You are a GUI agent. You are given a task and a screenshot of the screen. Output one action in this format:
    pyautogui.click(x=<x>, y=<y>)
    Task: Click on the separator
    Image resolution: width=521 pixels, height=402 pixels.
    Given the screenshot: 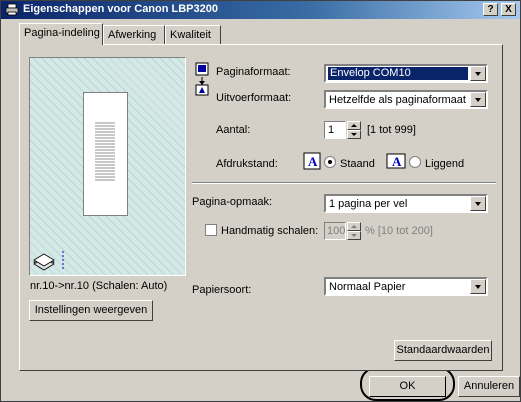 What is the action you would take?
    pyautogui.click(x=344, y=183)
    